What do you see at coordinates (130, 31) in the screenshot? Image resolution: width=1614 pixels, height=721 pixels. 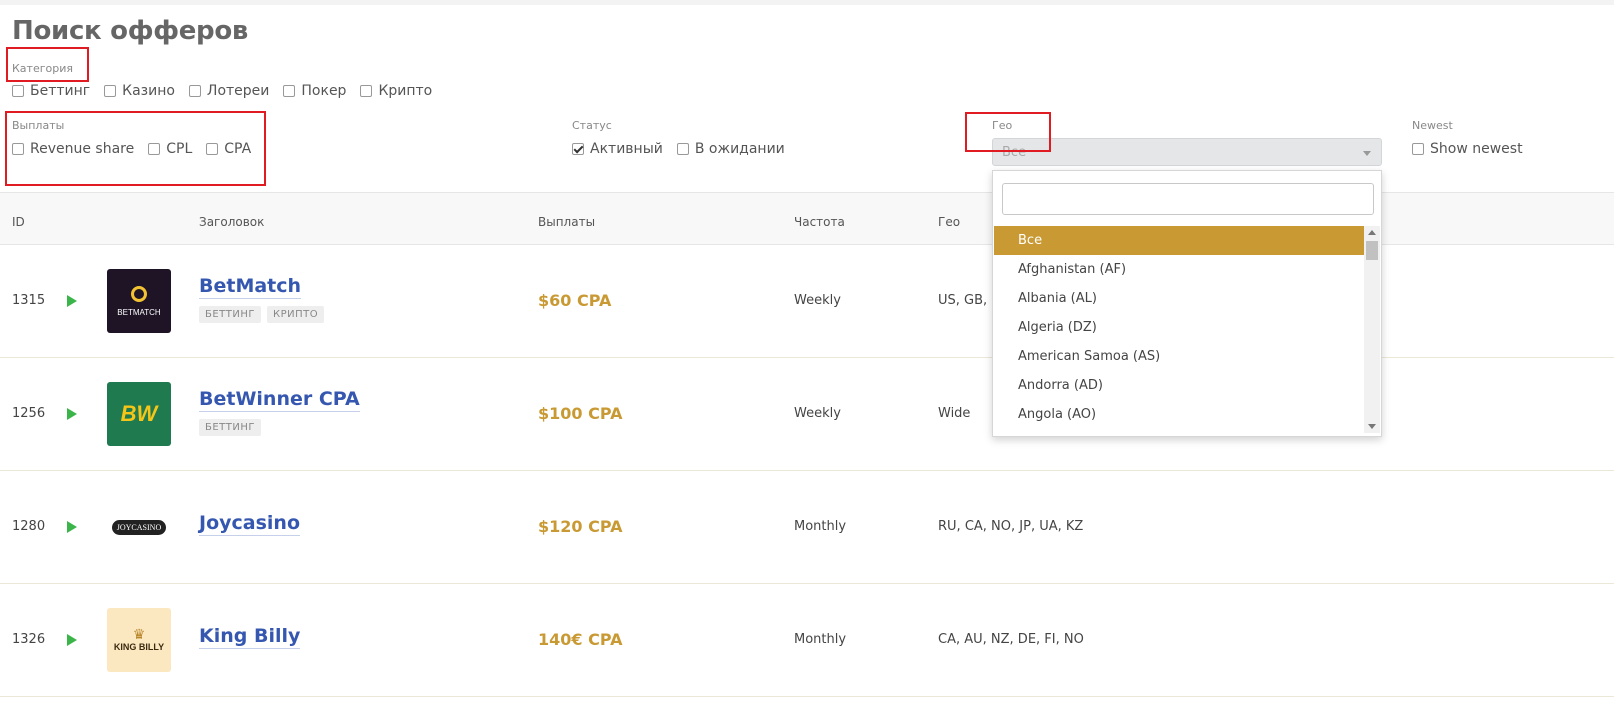 I see `page-title: Поиск офферов` at bounding box center [130, 31].